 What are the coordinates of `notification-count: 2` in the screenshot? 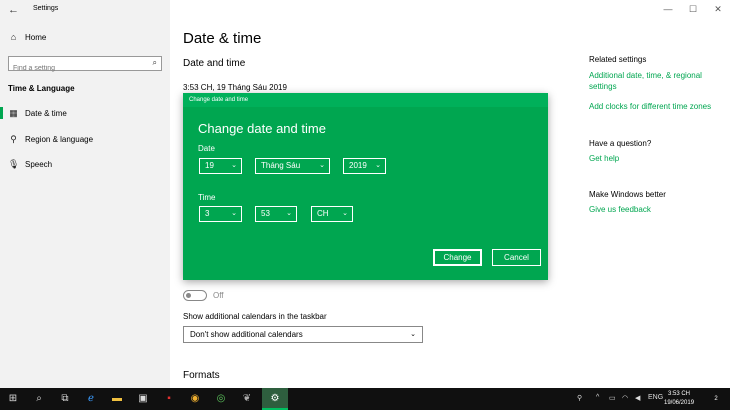 It's located at (716, 399).